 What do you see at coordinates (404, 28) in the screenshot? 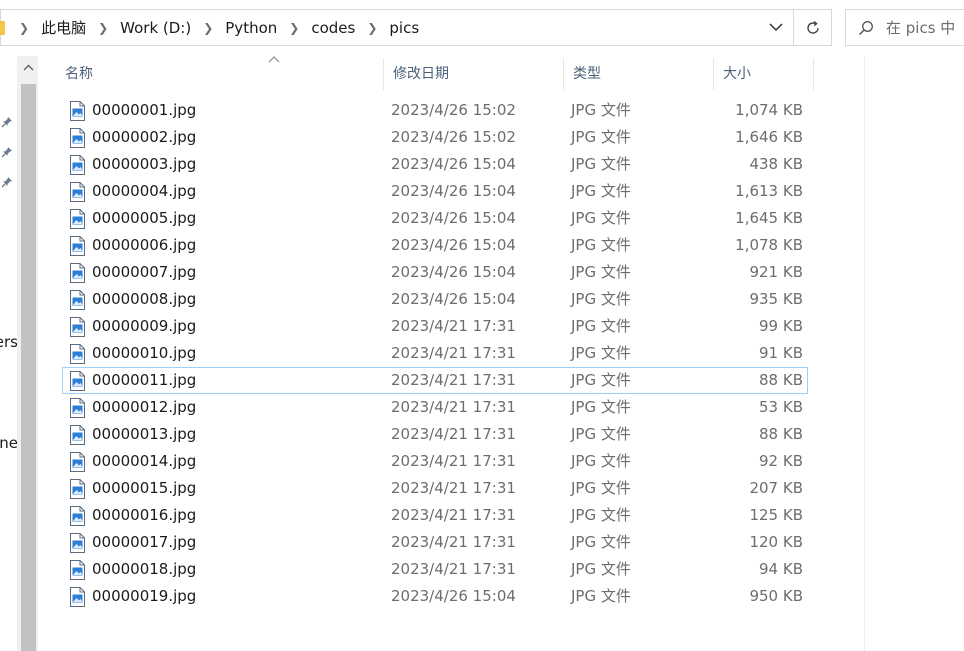
I see `breadcrumb-item-pics: pics` at bounding box center [404, 28].